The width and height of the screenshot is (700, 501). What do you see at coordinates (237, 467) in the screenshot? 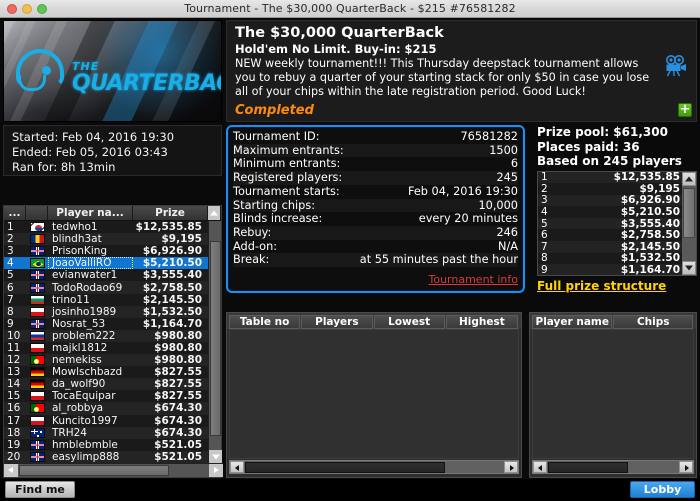
I see `tables-scroll-left-button` at bounding box center [237, 467].